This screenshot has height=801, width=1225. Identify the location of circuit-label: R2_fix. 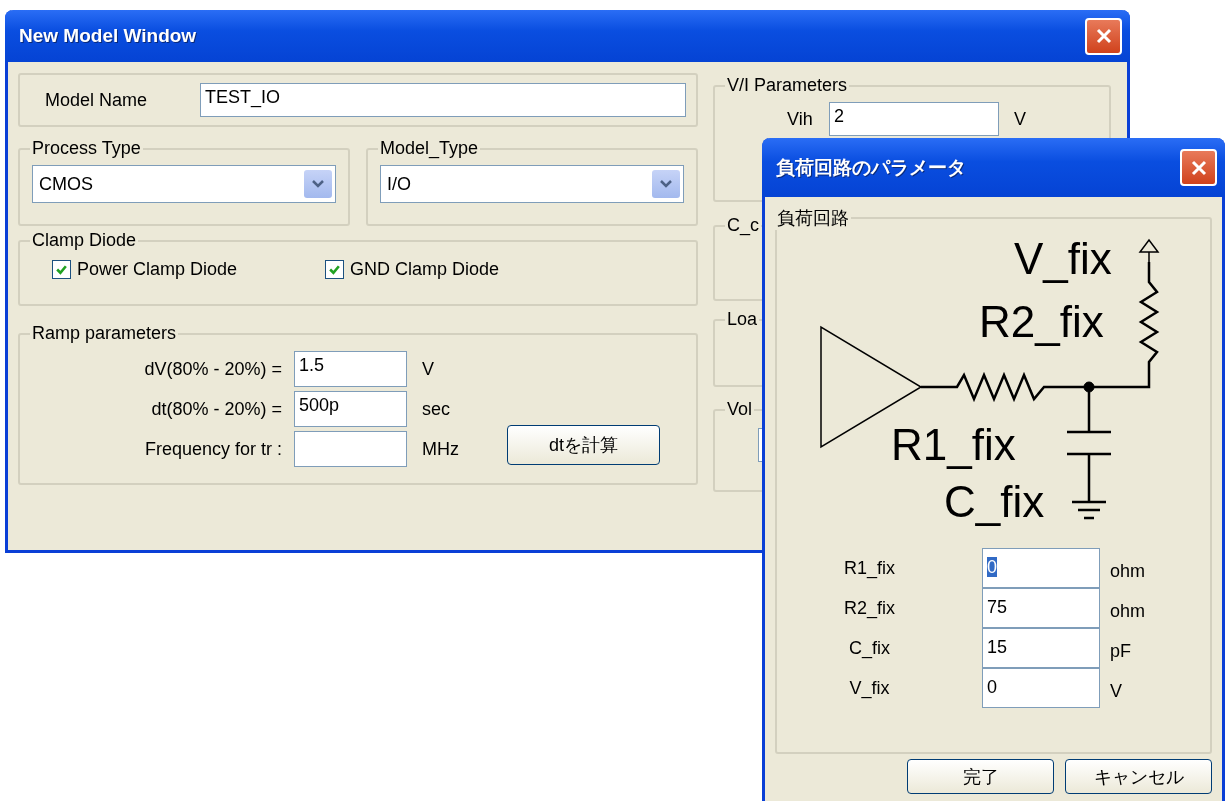
(1041, 321).